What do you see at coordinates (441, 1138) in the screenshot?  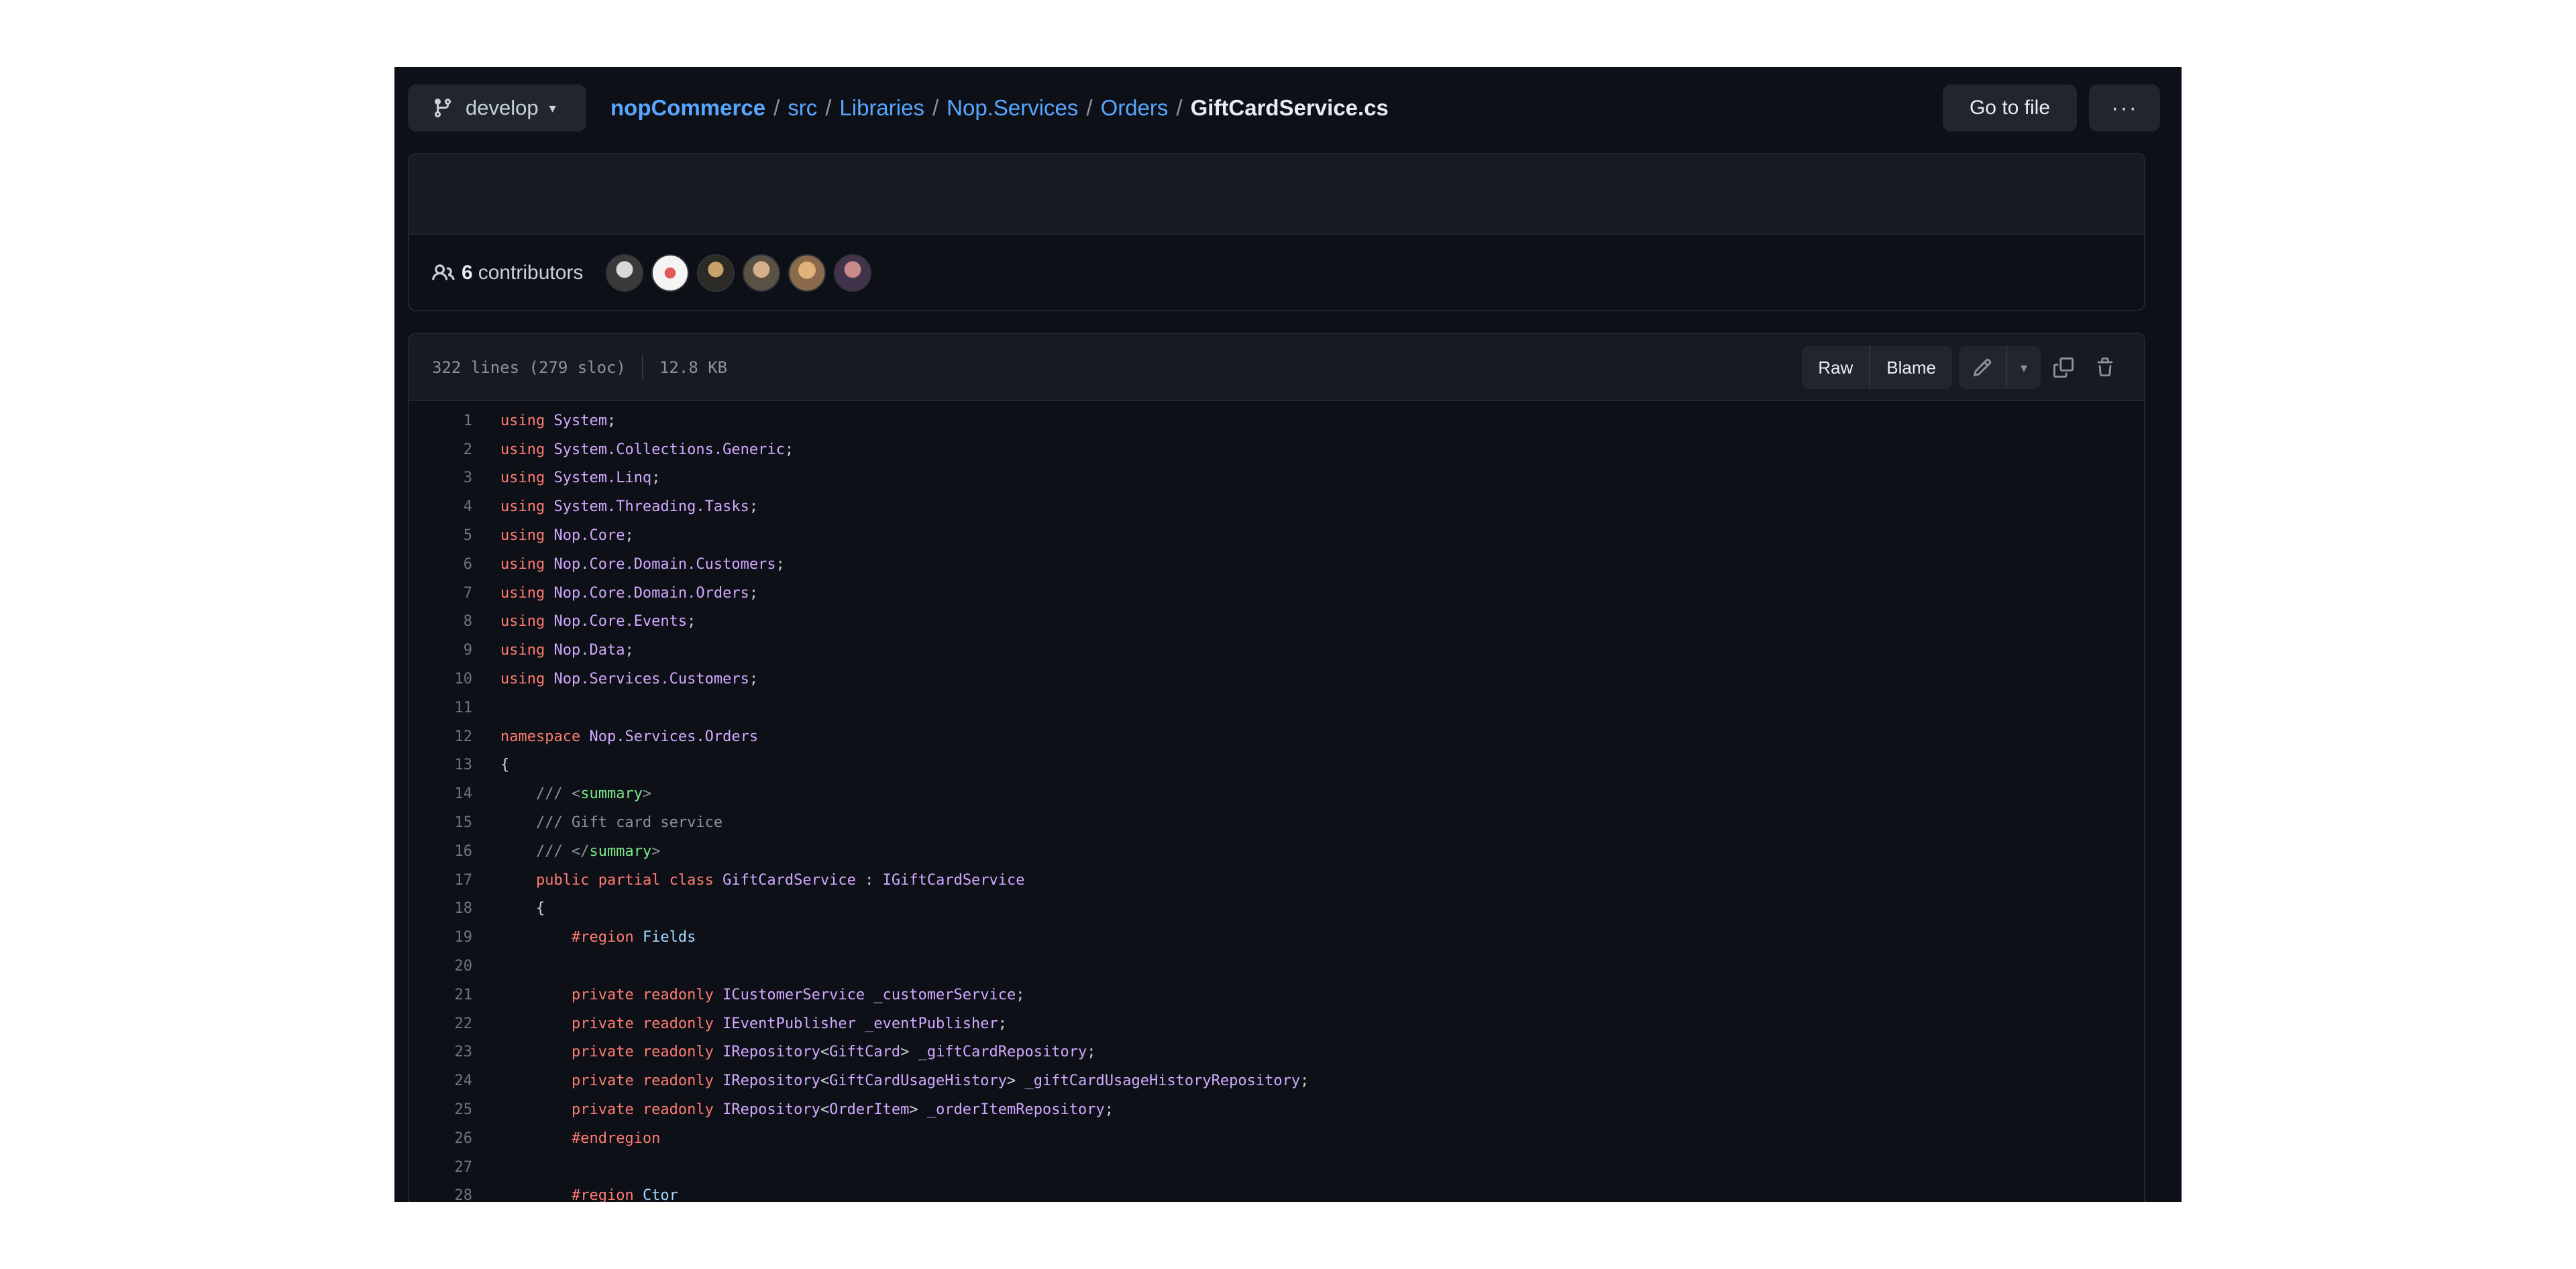 I see `line-number: 26` at bounding box center [441, 1138].